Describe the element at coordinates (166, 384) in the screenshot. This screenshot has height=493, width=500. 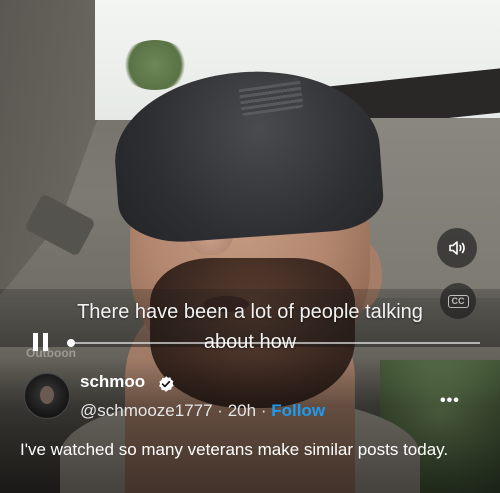
I see `verified-badge-icon` at that location.